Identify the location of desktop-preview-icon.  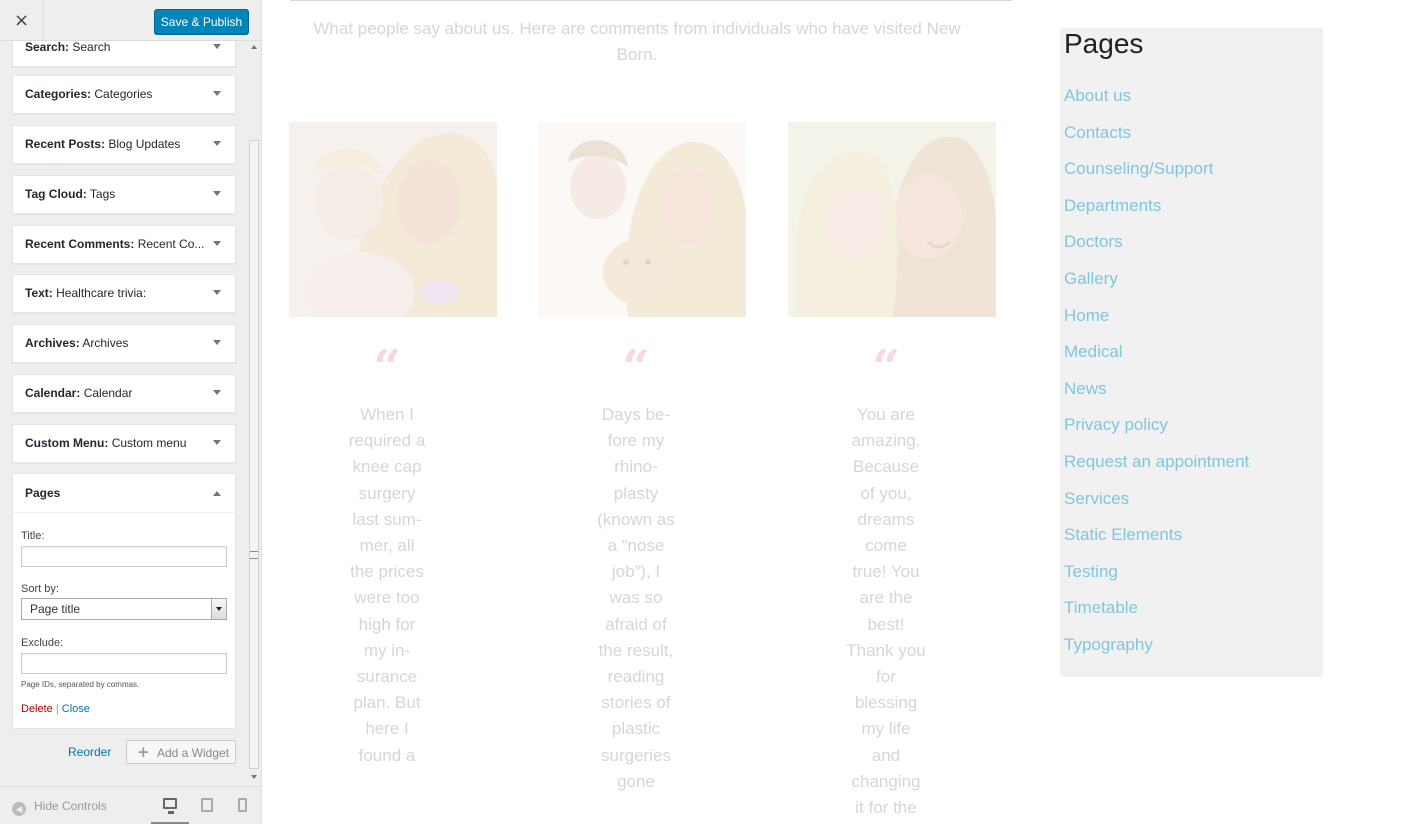
(170, 806).